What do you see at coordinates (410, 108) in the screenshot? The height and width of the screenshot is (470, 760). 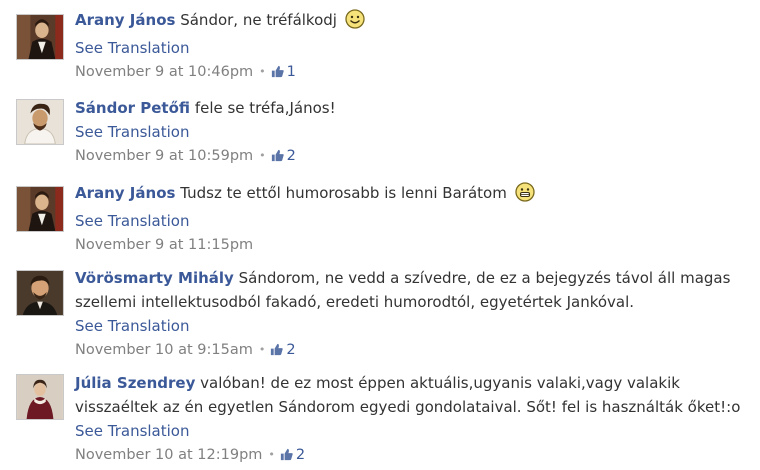 I see `comment-text-line: Sándor Petőfi fele se tréfa,János!` at bounding box center [410, 108].